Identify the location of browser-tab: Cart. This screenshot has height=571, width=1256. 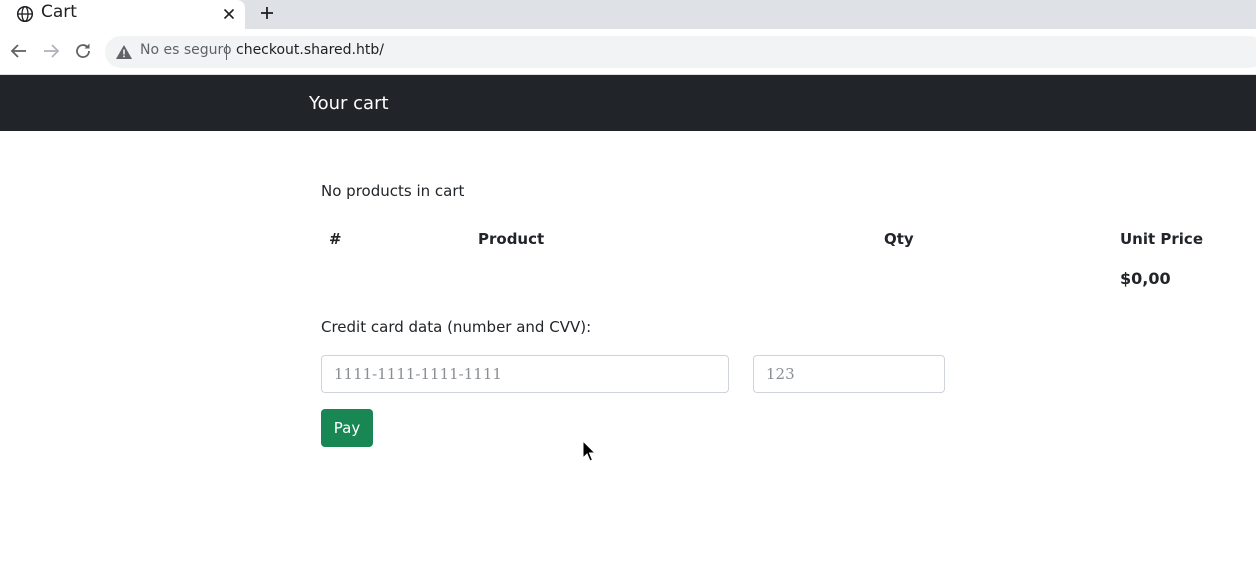
(122, 14).